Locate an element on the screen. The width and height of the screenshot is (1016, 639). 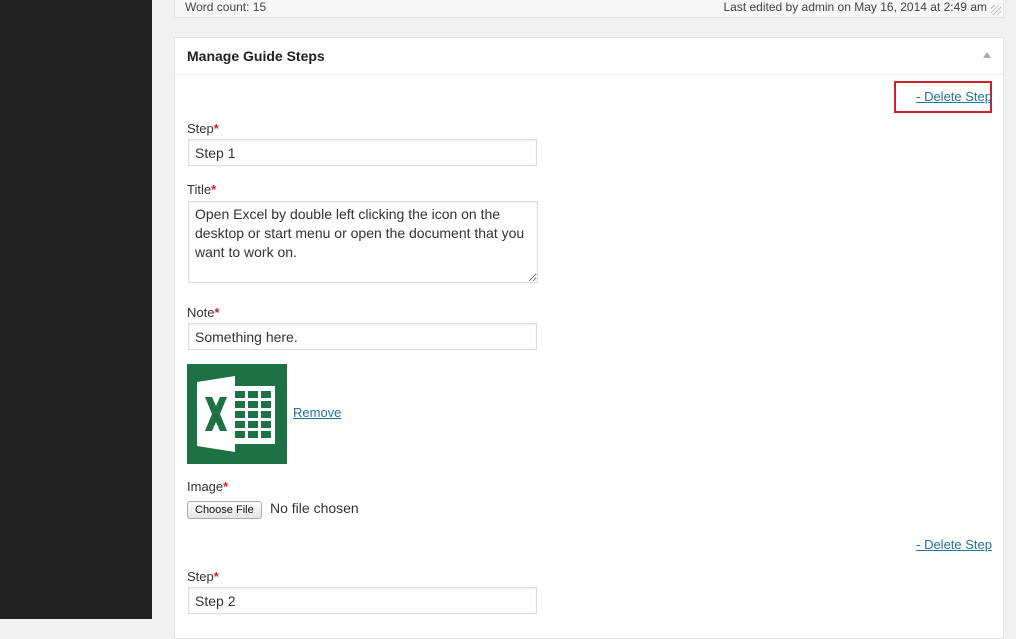
note-label-text: Note is located at coordinates (201, 312).